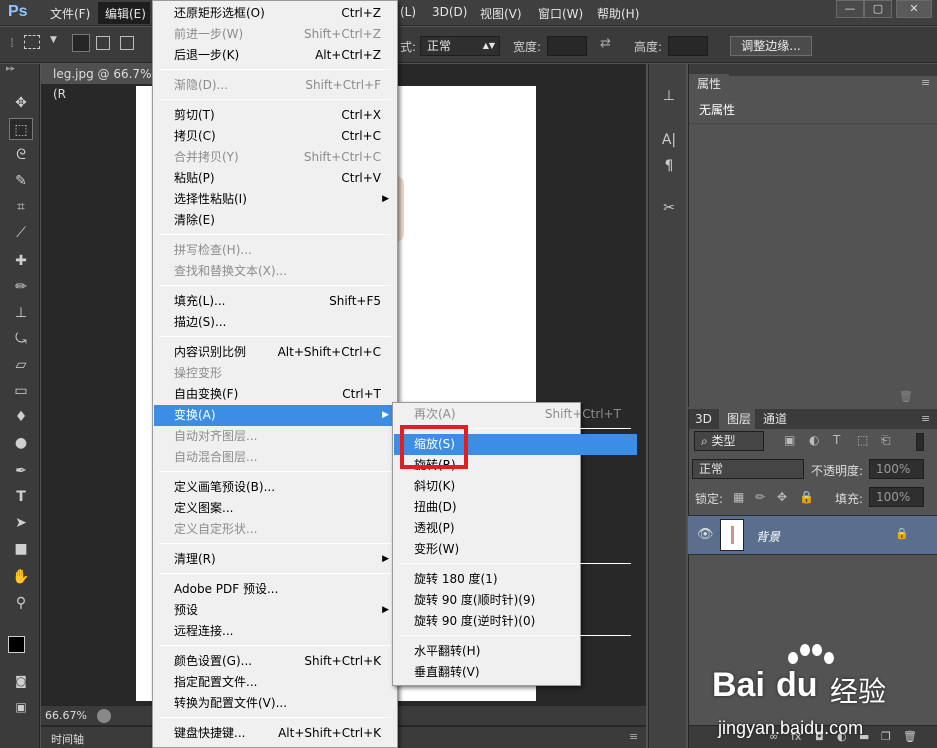 The width and height of the screenshot is (937, 748). What do you see at coordinates (275, 220) in the screenshot?
I see `edit-menu-item: 清除(E)` at bounding box center [275, 220].